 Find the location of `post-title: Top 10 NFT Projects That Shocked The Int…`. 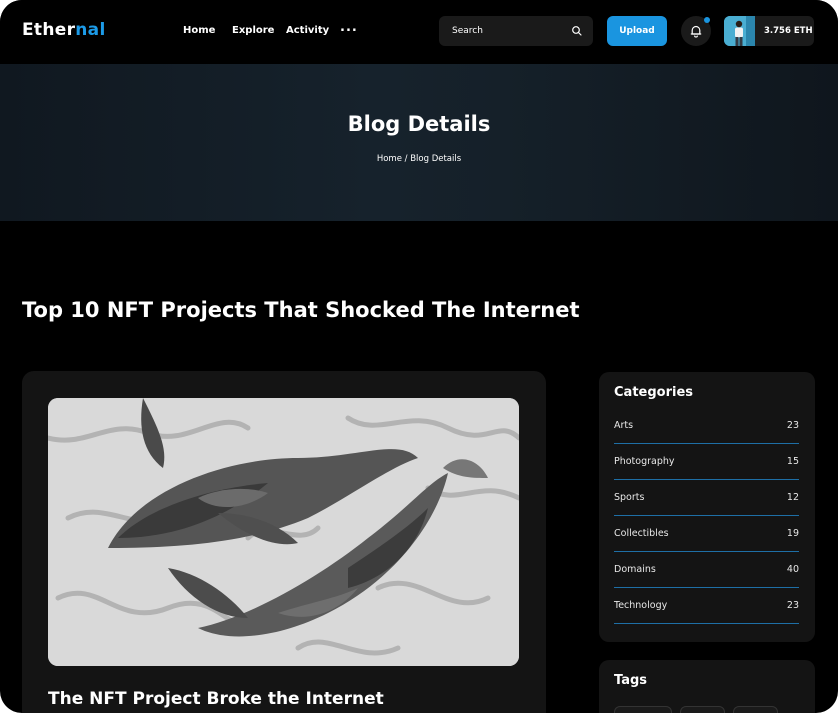

post-title: Top 10 NFT Projects That Shocked The Int… is located at coordinates (301, 310).